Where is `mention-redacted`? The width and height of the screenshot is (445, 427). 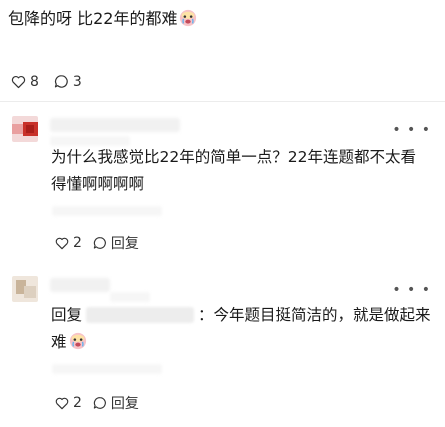
mention-redacted is located at coordinates (140, 315).